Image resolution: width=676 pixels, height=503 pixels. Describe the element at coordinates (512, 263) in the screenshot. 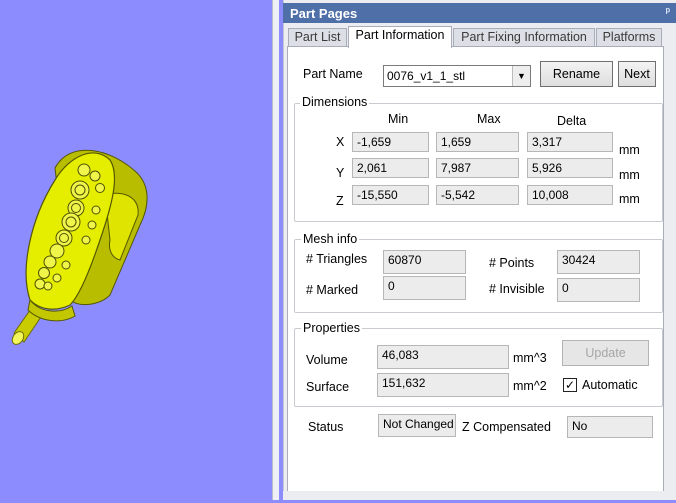

I see `points-label: # Points` at that location.